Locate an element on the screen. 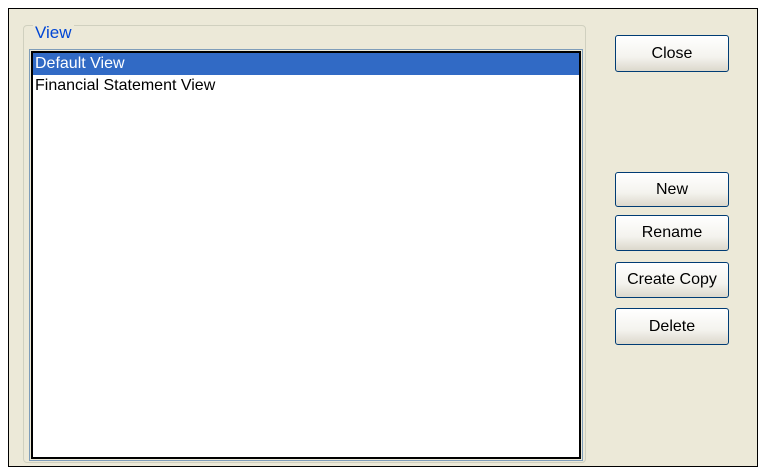  list-item-default-view: Default View is located at coordinates (306, 64).